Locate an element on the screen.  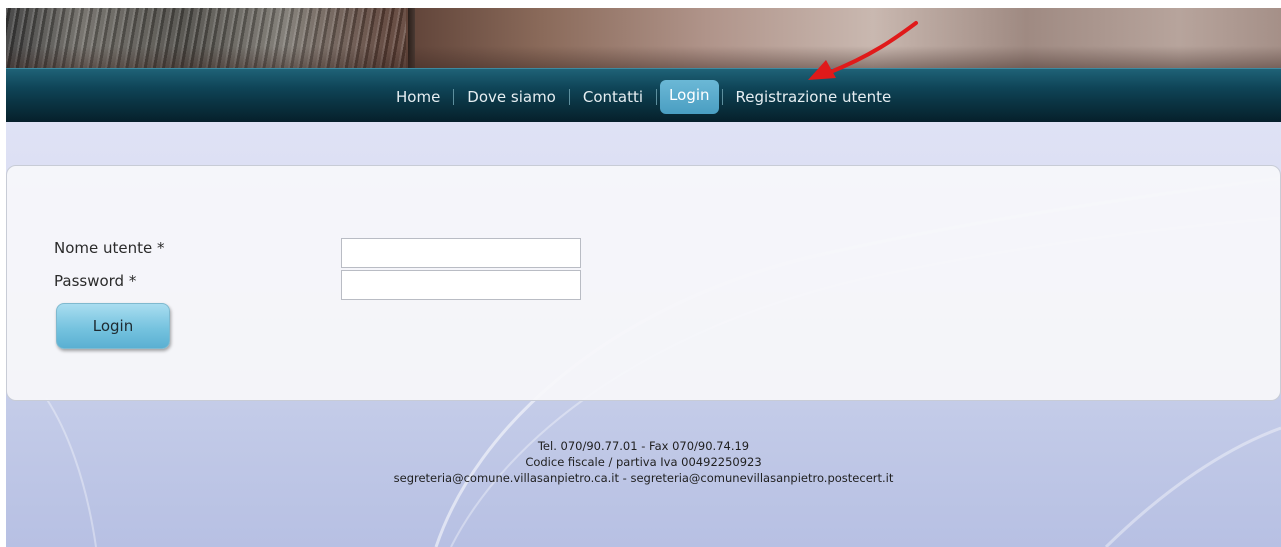
nav-item-login: Login is located at coordinates (689, 97).